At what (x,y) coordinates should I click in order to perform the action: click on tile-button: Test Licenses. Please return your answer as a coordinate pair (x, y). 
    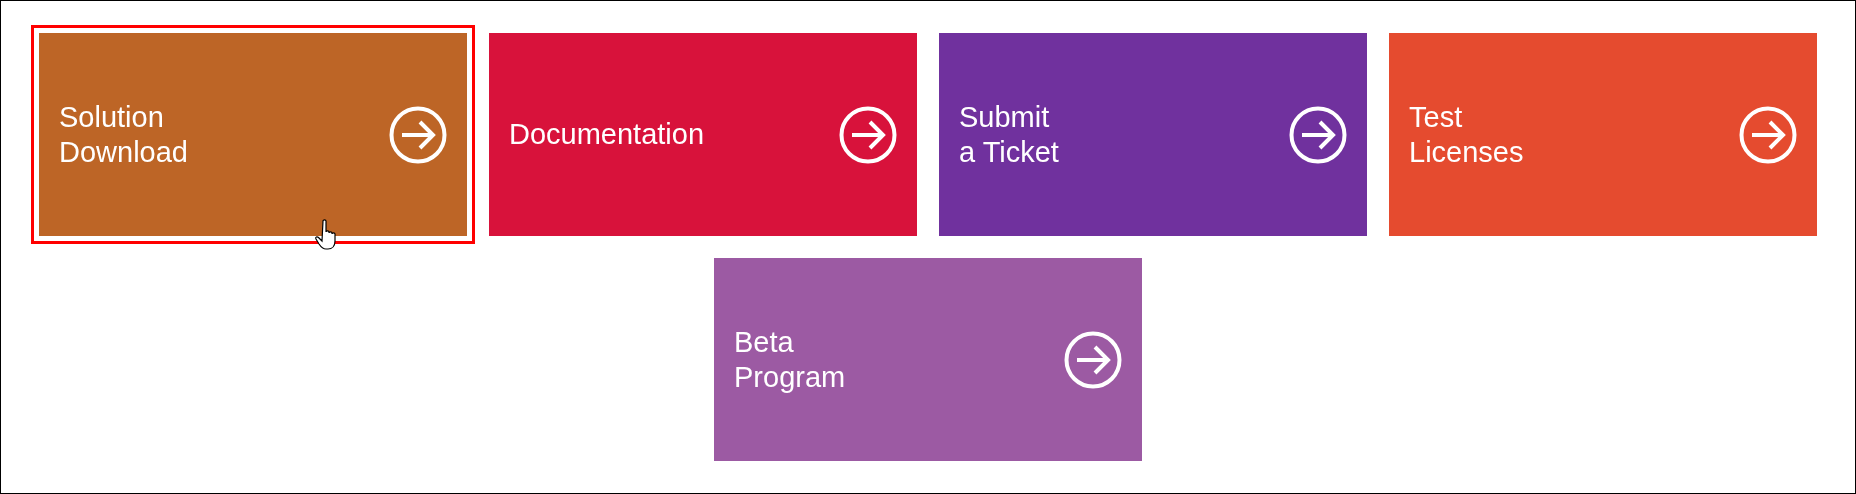
    Looking at the image, I should click on (1603, 134).